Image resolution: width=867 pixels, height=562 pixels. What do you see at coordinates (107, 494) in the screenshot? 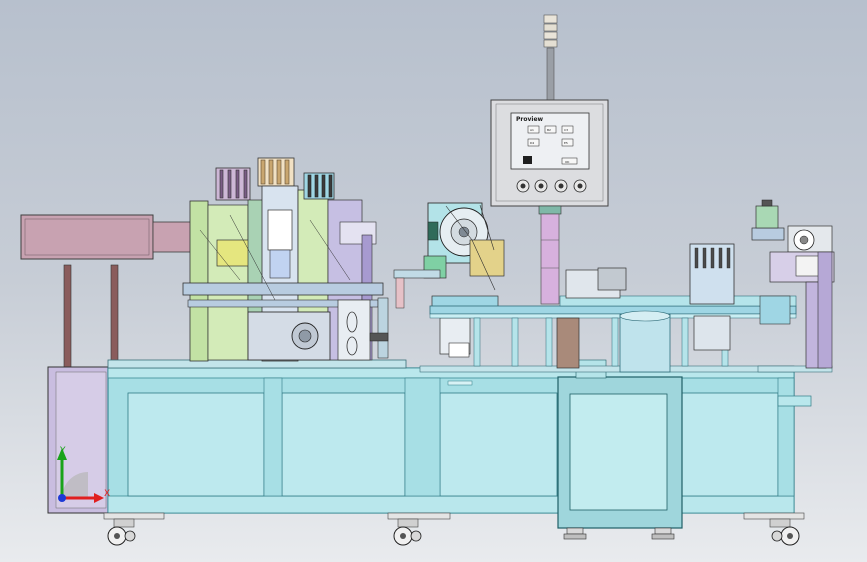
I see `axis-x-label: X` at bounding box center [107, 494].